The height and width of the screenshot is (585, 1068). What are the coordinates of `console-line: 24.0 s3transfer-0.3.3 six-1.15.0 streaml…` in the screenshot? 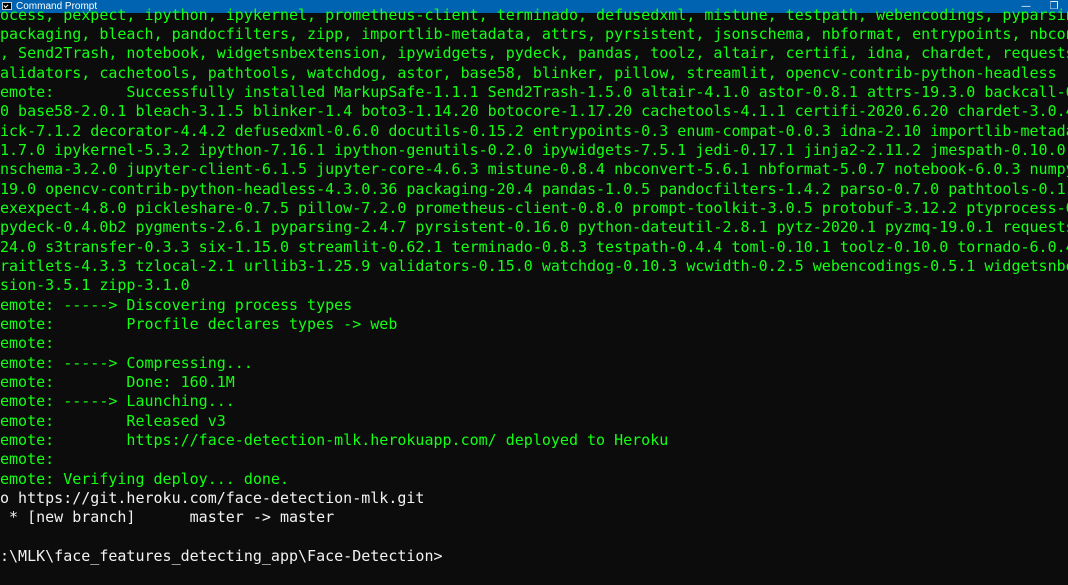 It's located at (534, 247).